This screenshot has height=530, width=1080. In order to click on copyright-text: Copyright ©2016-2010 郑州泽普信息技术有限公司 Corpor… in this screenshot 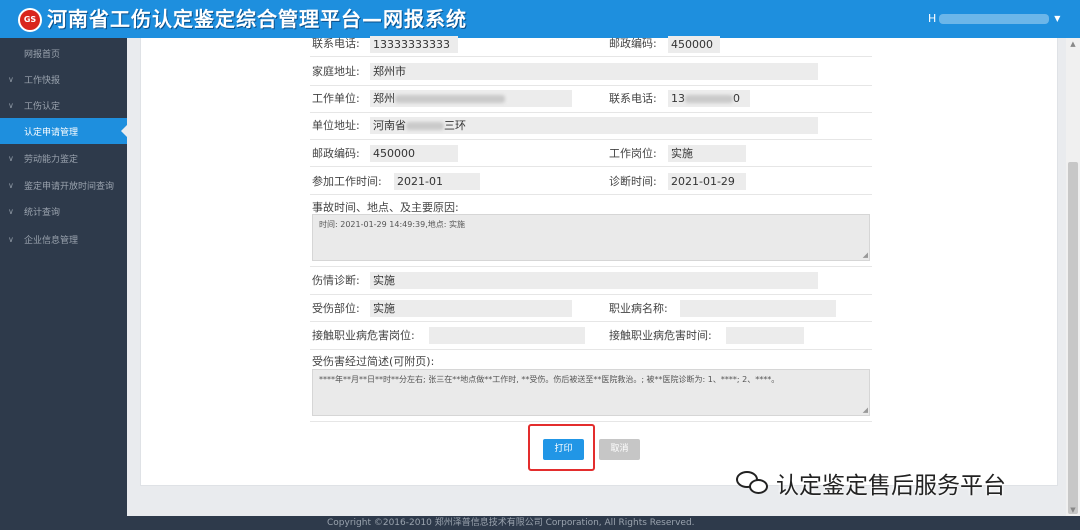, I will do `click(511, 523)`.